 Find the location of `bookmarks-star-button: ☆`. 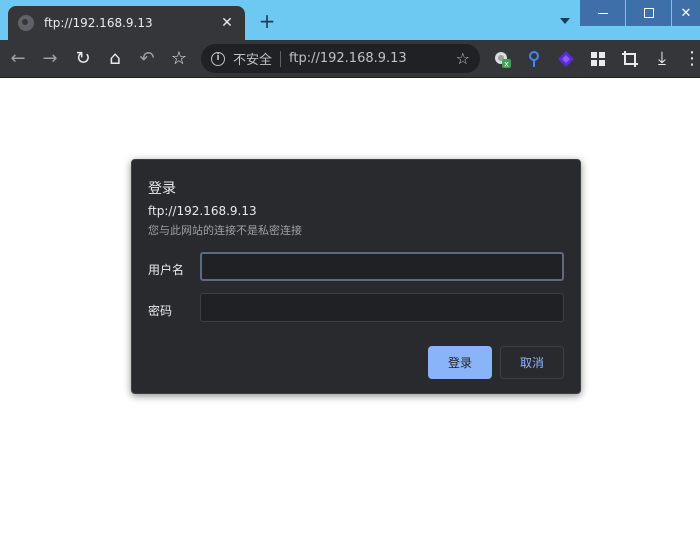

bookmarks-star-button: ☆ is located at coordinates (179, 59).